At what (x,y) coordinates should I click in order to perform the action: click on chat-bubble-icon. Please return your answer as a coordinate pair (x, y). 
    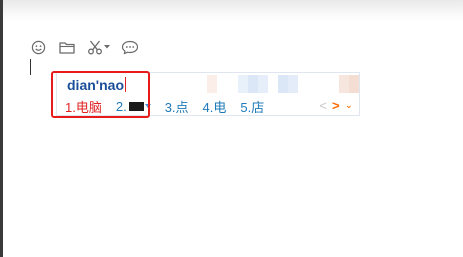
    Looking at the image, I should click on (130, 47).